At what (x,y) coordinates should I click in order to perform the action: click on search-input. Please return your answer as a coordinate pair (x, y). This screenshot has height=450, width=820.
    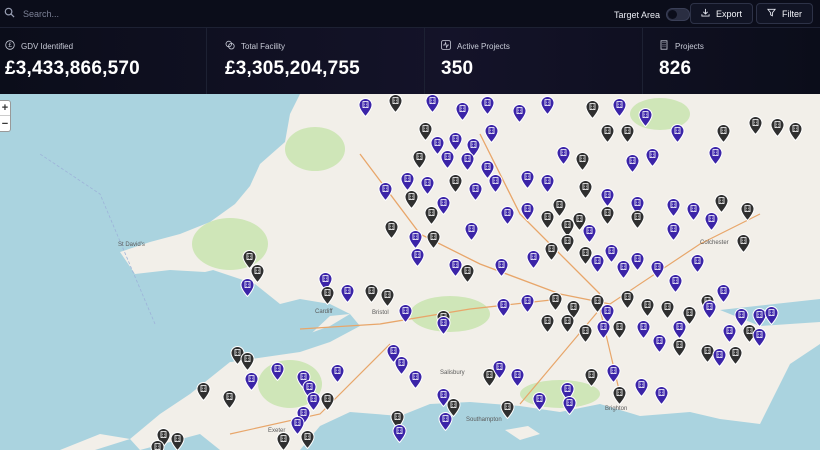
    Looking at the image, I should click on (203, 14).